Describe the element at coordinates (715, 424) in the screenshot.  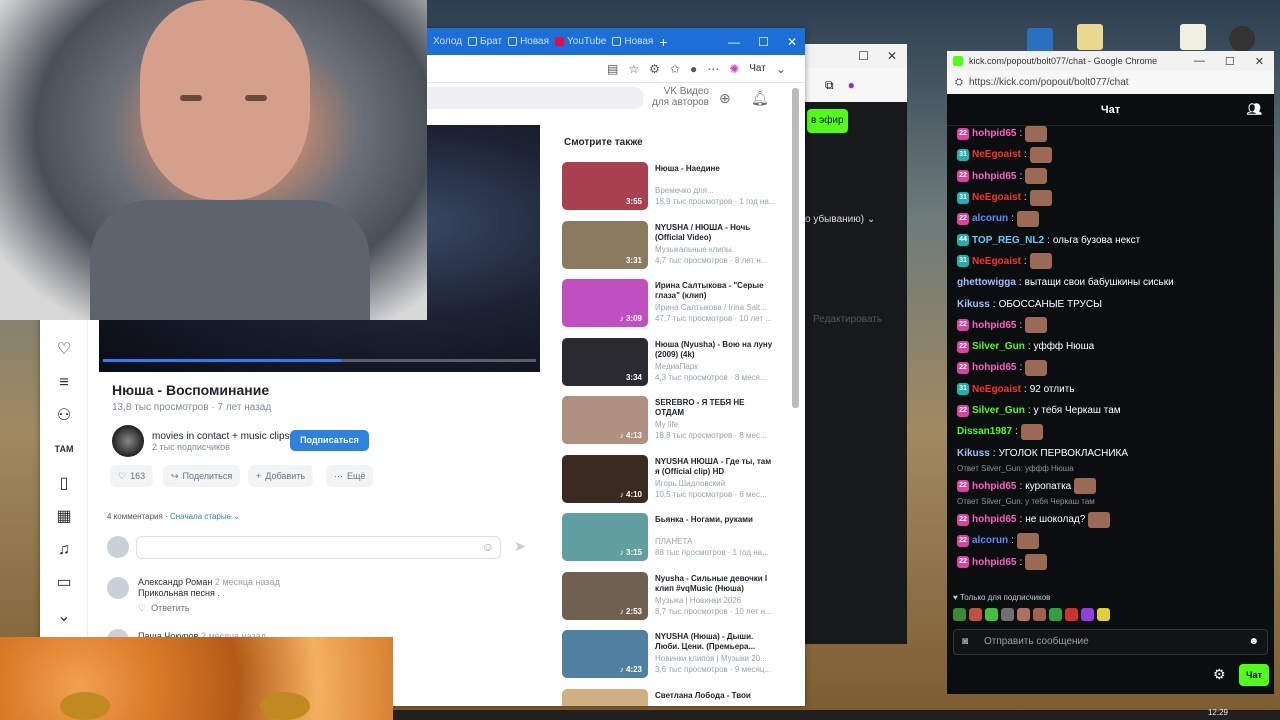
I see `related-author: My life` at that location.